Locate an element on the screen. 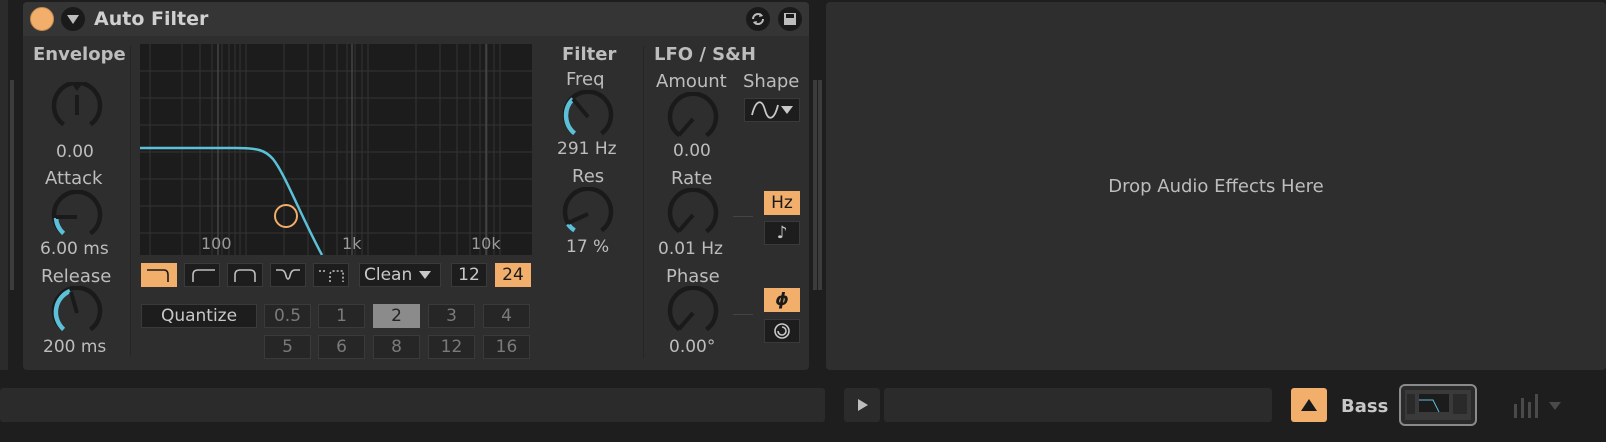 The height and width of the screenshot is (442, 1606). lfo-amount-value: 0.00 is located at coordinates (692, 151).